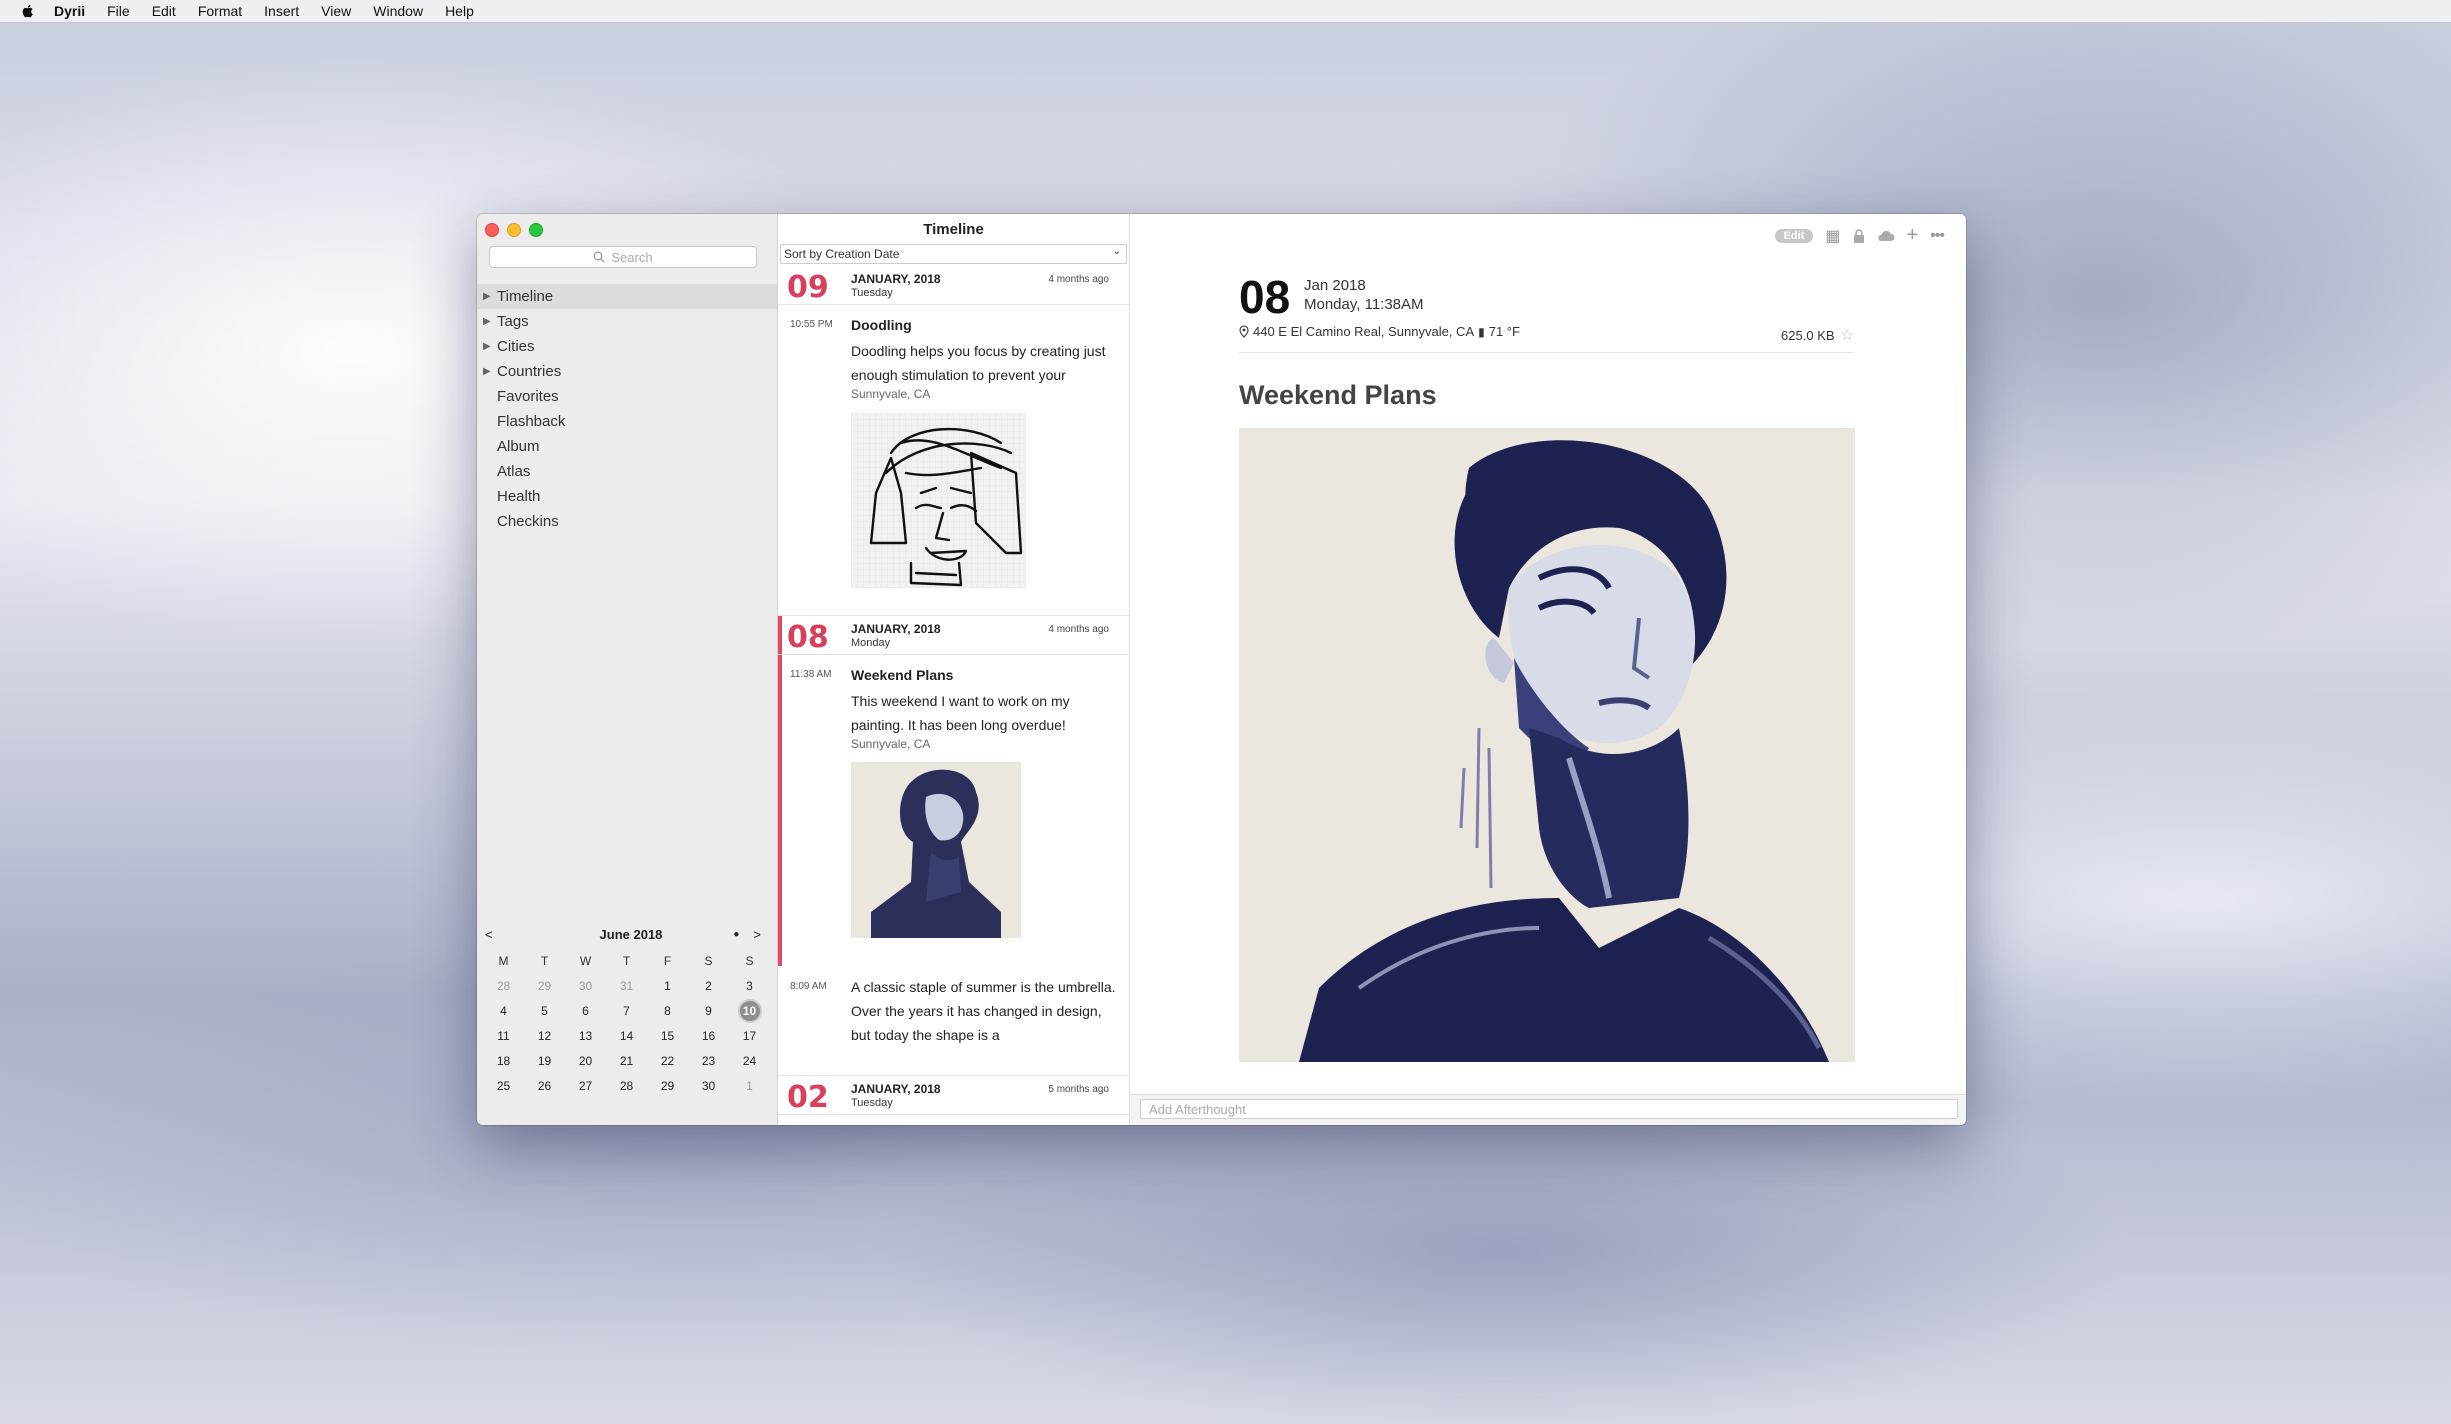  I want to click on entry-image, so click(1547, 745).